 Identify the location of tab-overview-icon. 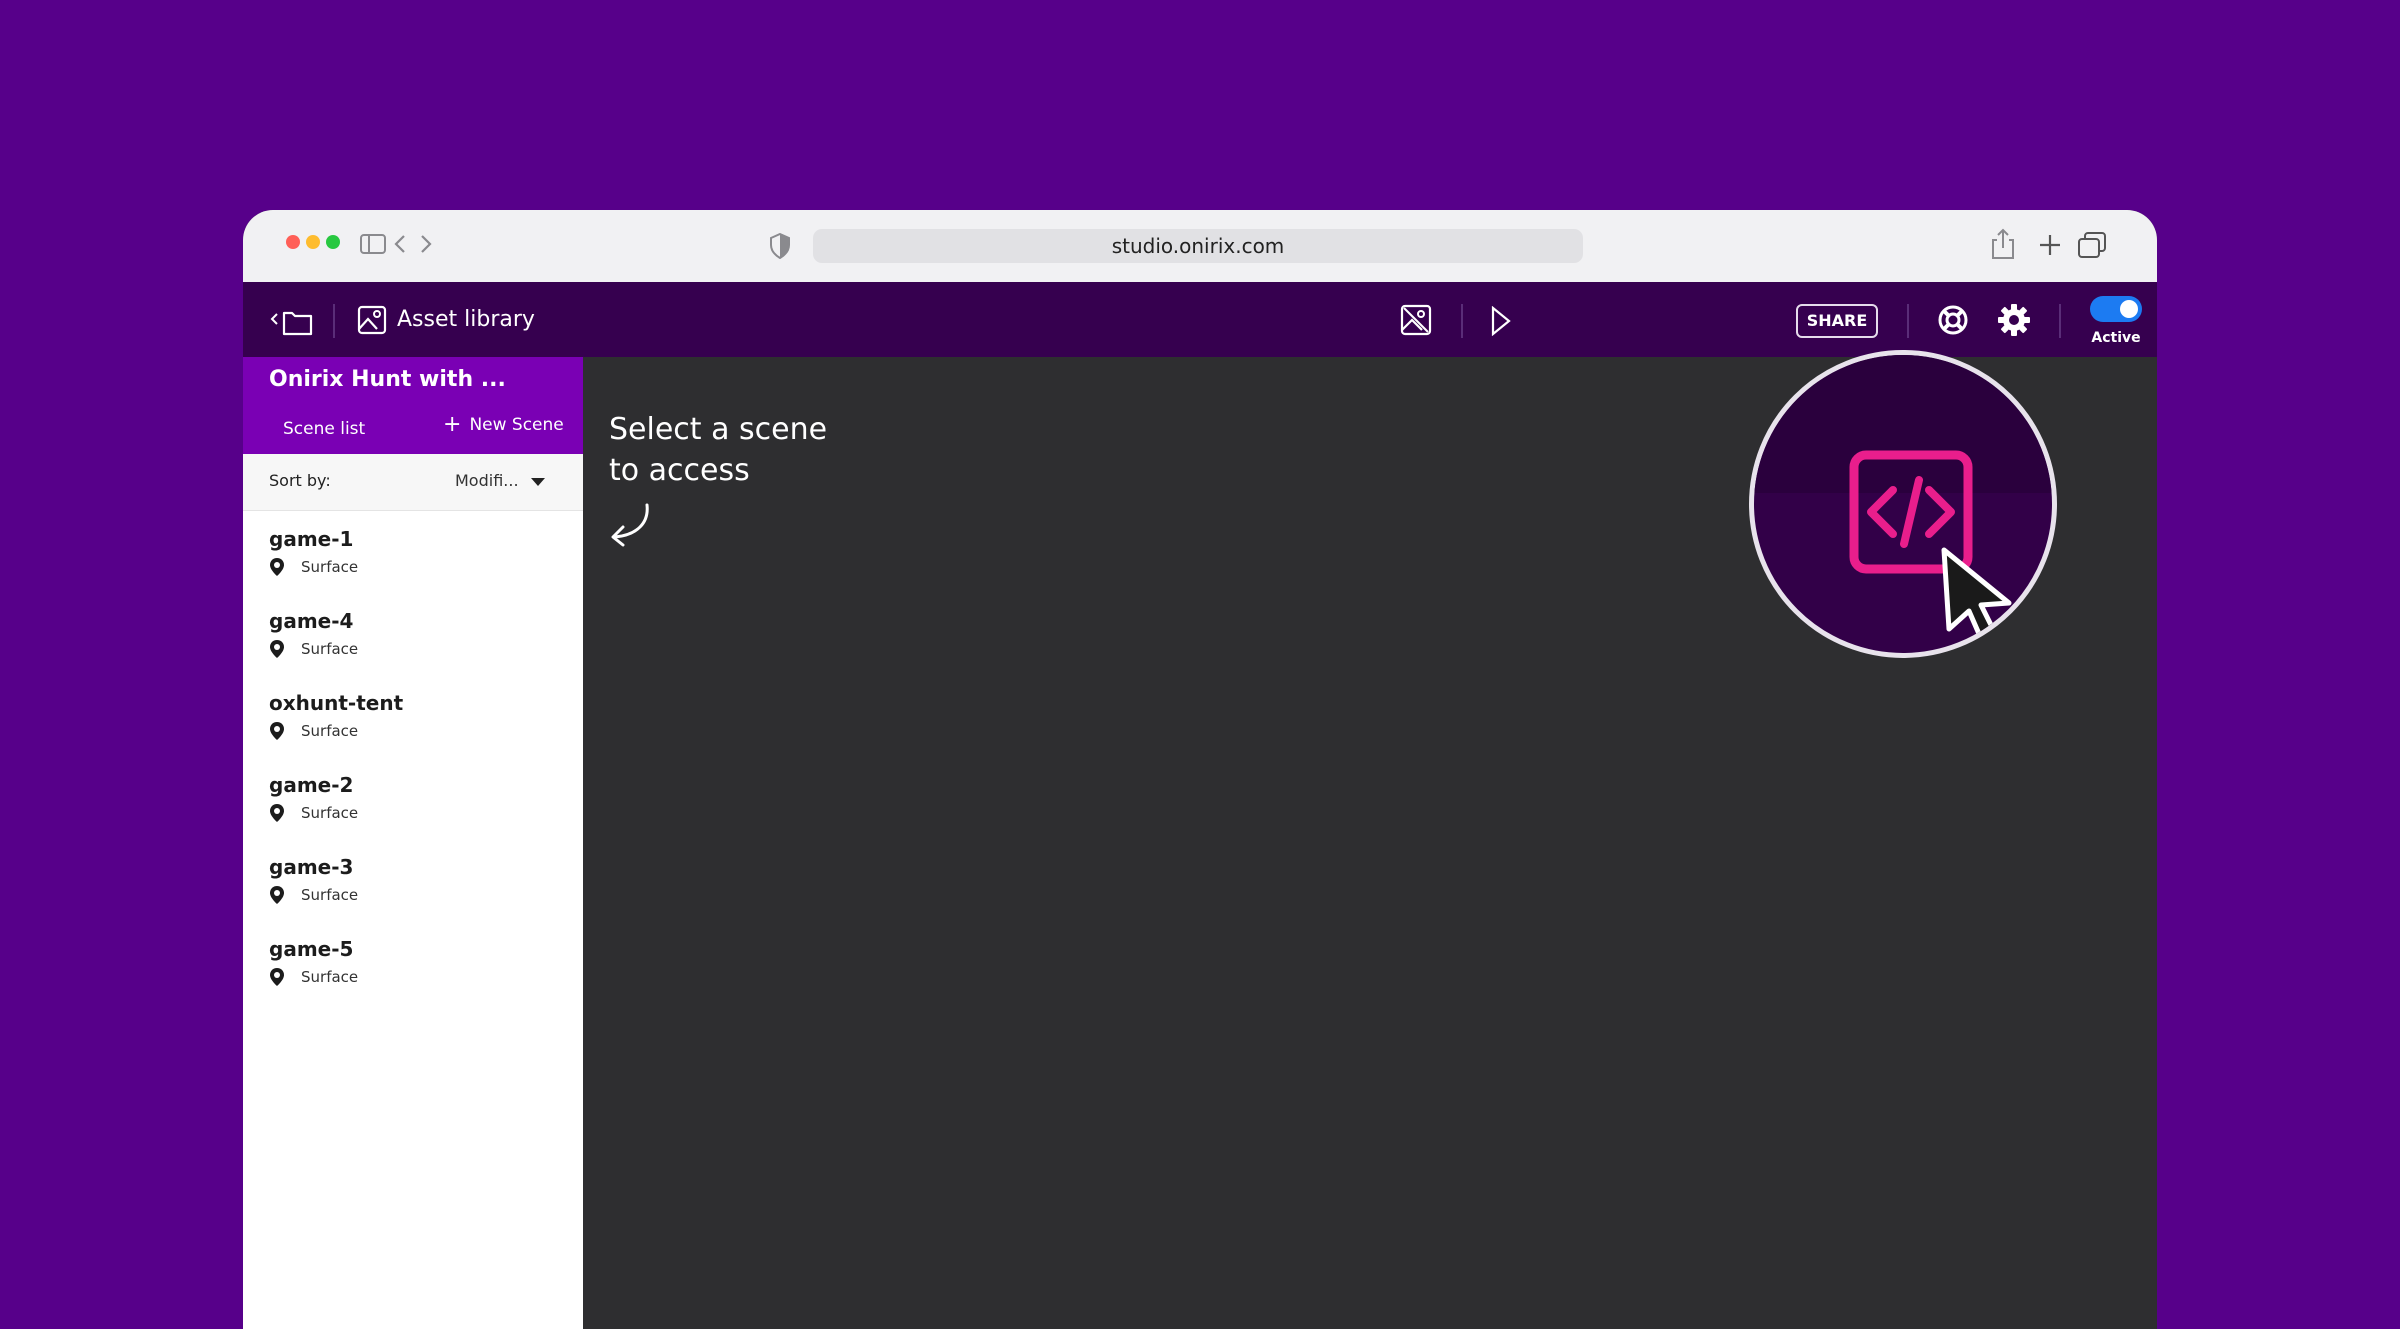
(2092, 245).